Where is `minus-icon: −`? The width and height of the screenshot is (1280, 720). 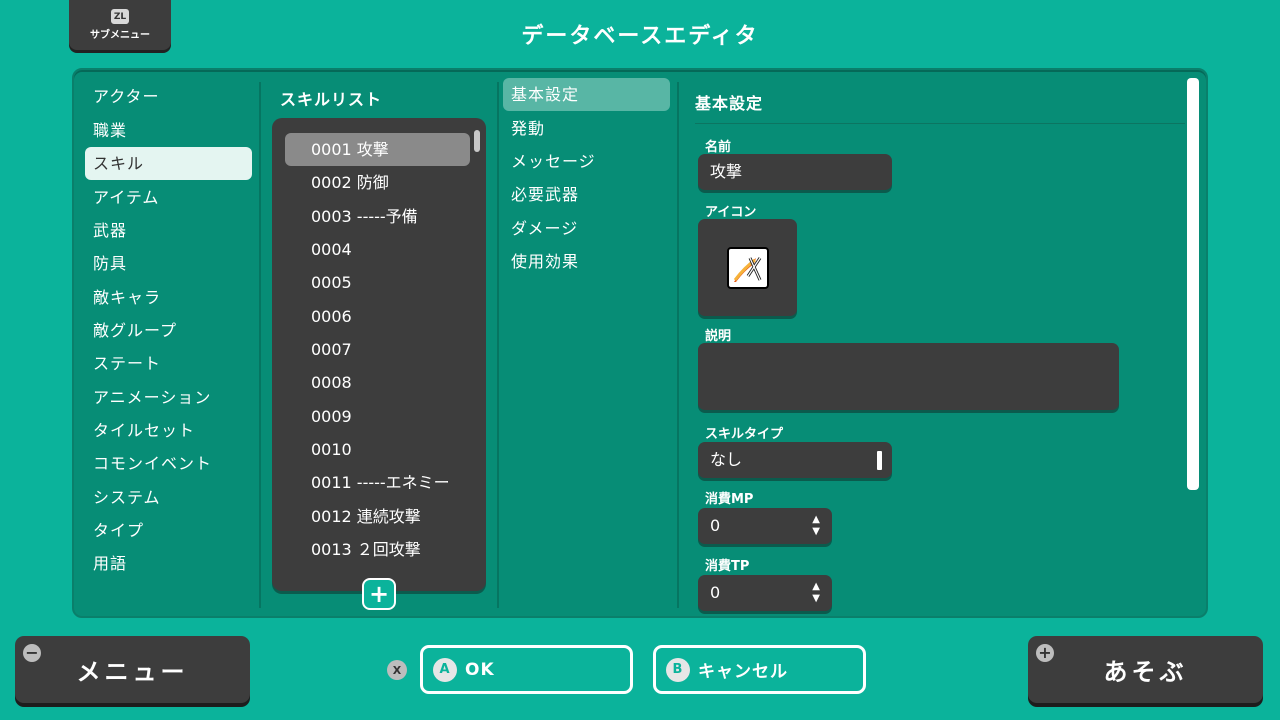
minus-icon: − is located at coordinates (32, 653).